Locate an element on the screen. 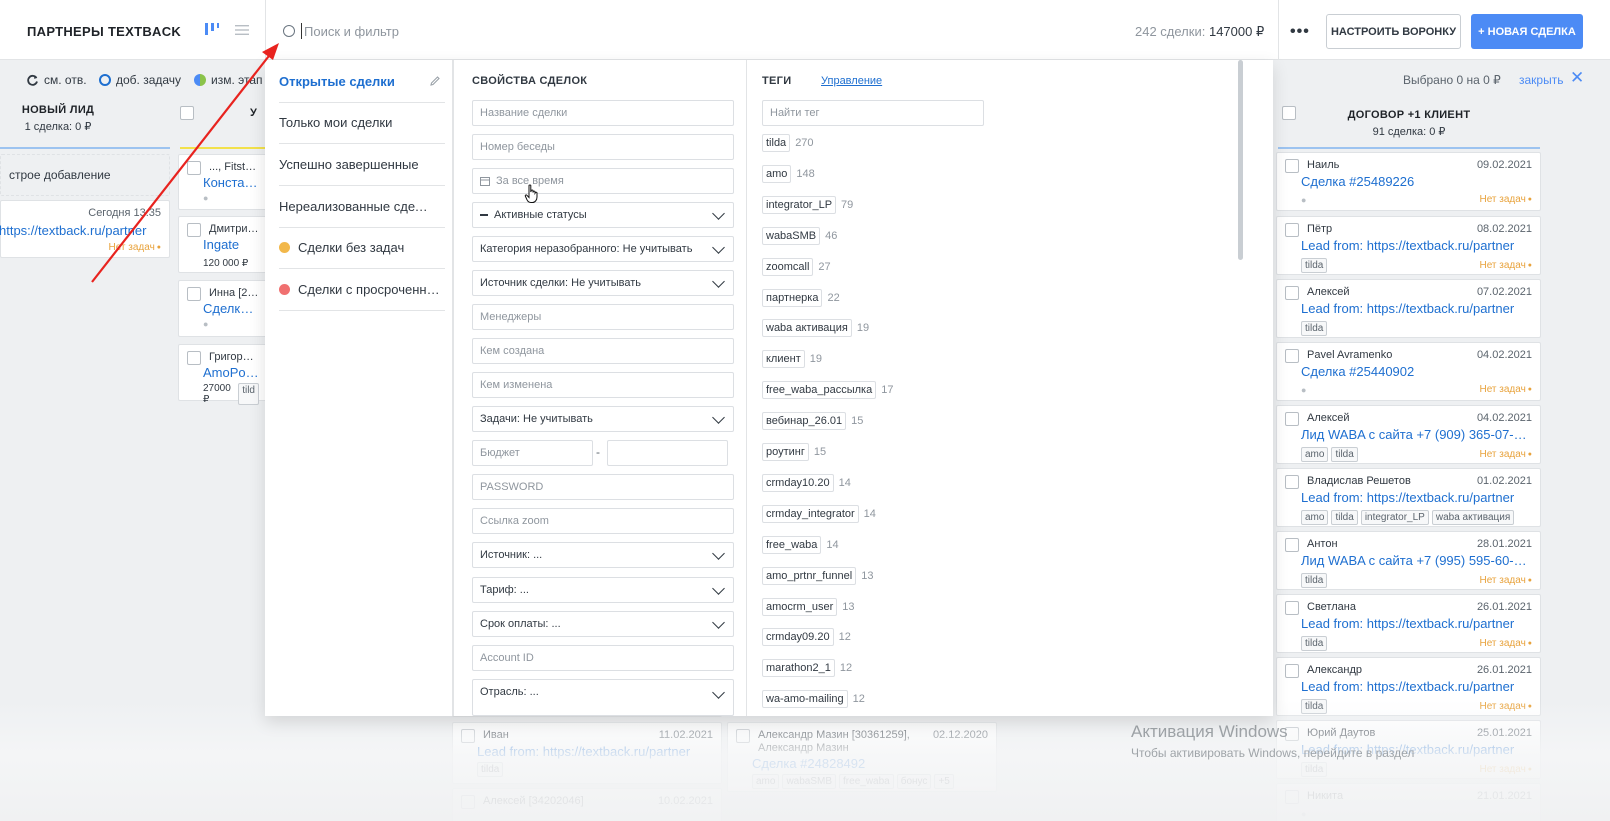 The width and height of the screenshot is (1610, 821). budget-from-input is located at coordinates (532, 453).